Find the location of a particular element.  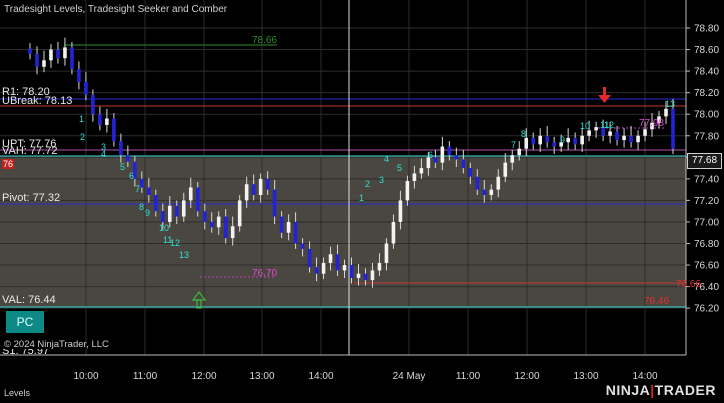

val-label: VAL: 76.44 is located at coordinates (29, 300).